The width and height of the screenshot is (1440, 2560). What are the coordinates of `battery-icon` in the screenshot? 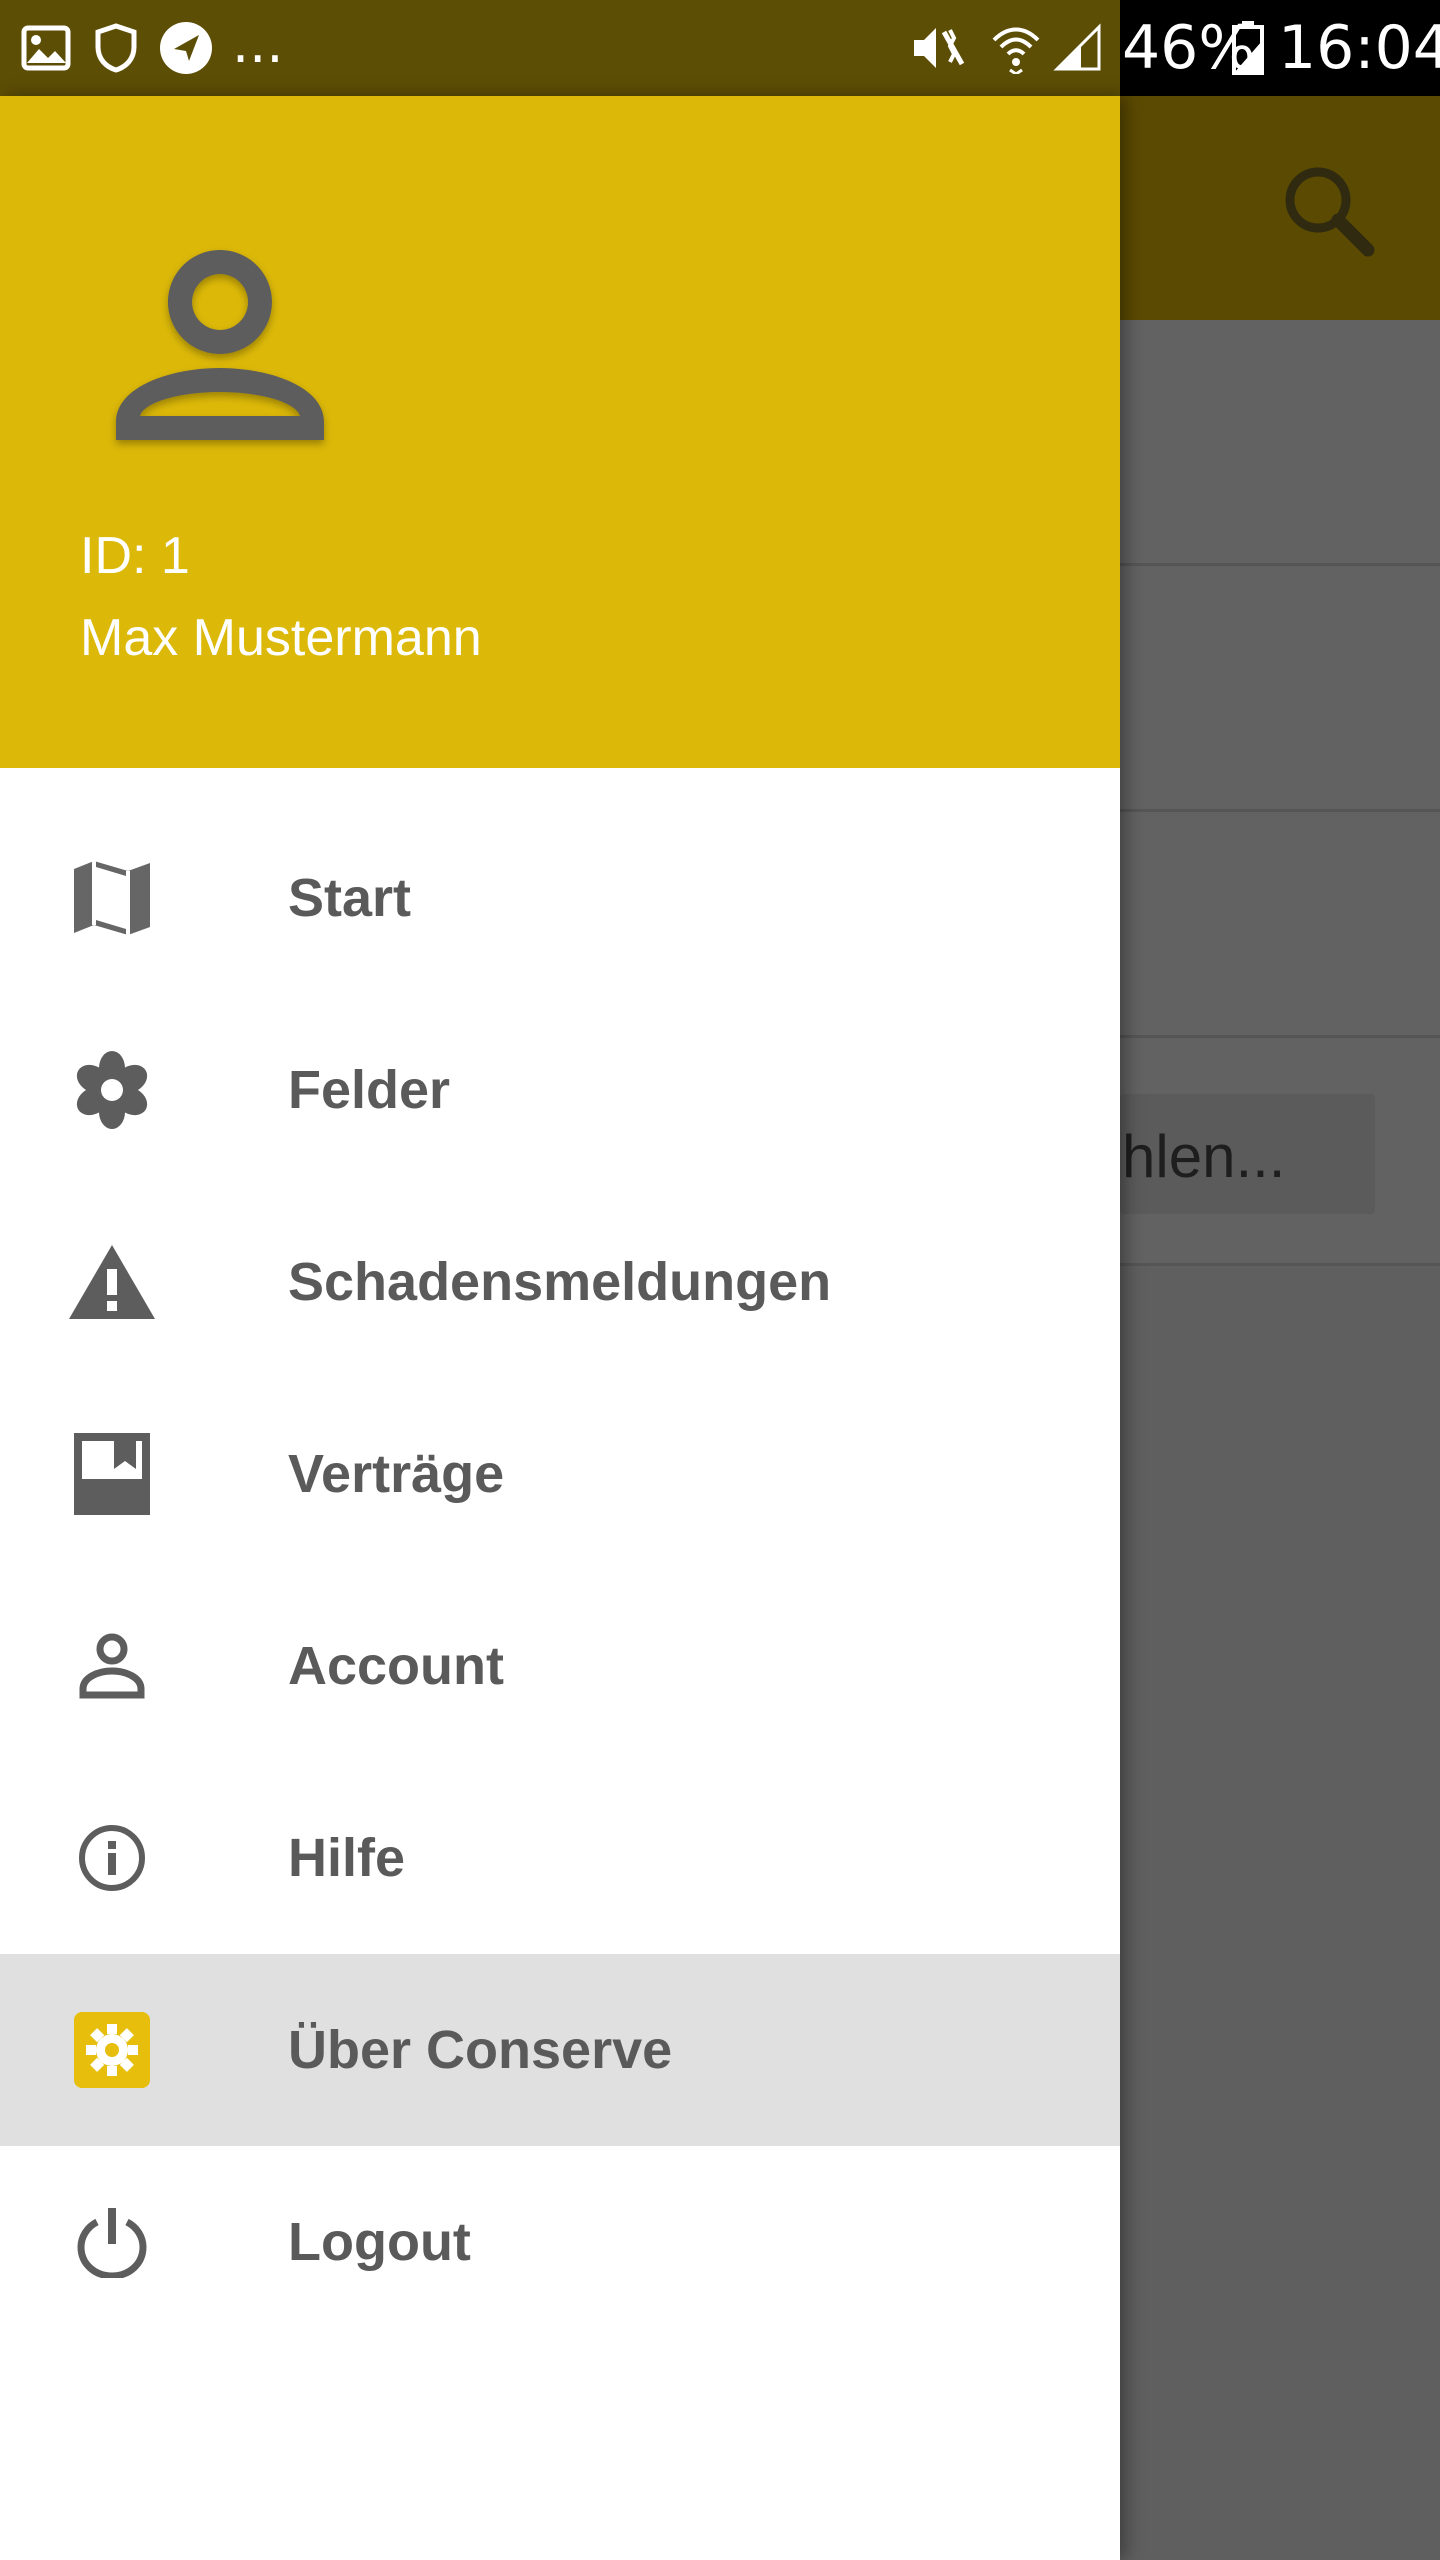 It's located at (1248, 48).